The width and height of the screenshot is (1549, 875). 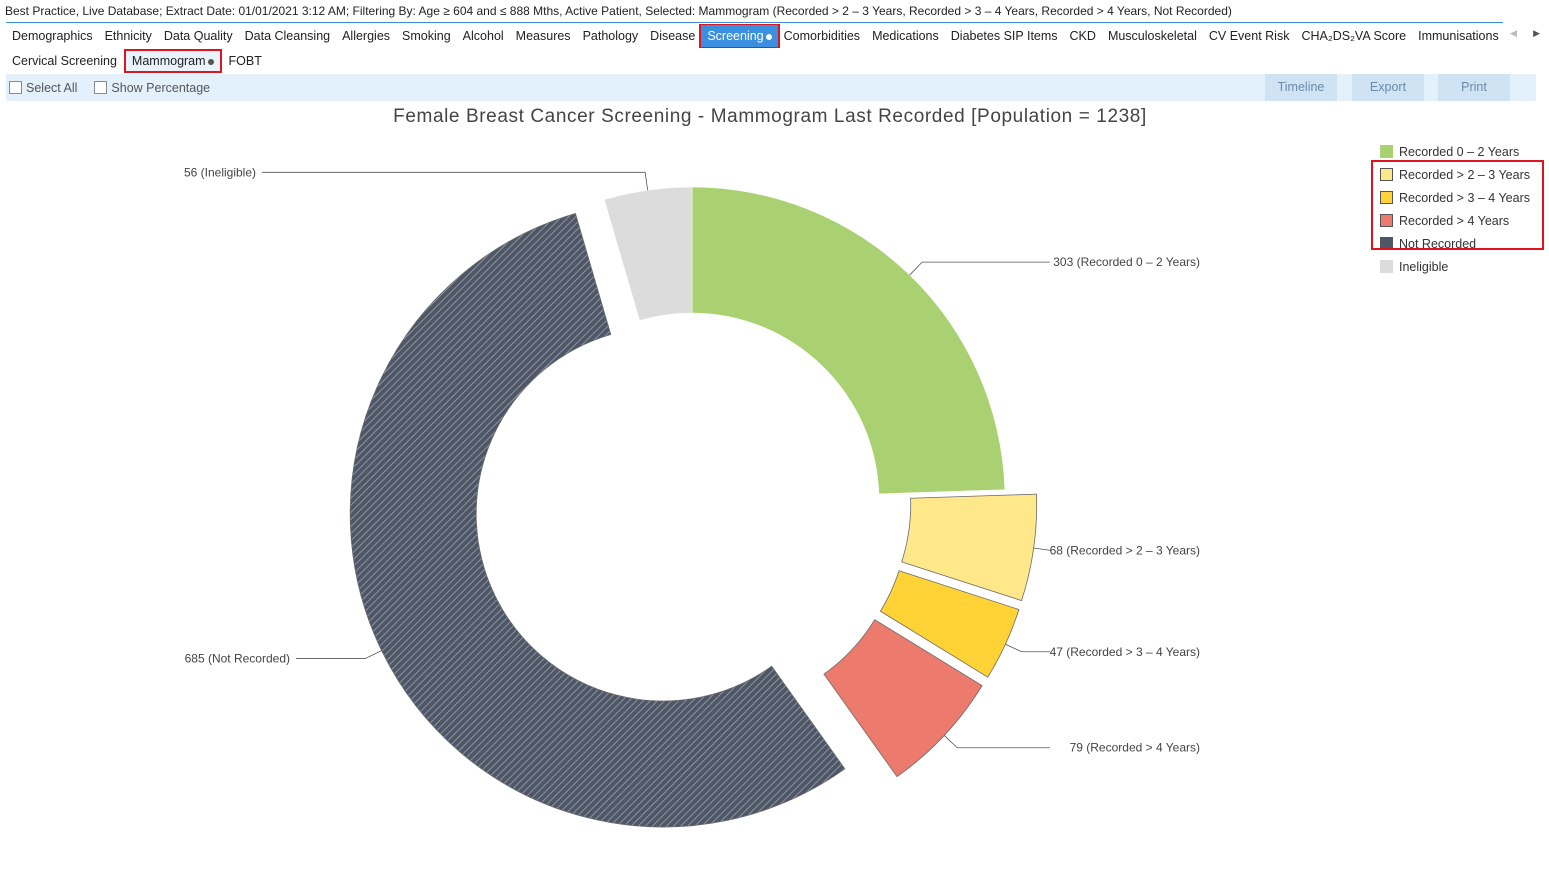 I want to click on data-label: 79 (Recorded > 4 Years), so click(x=1135, y=748).